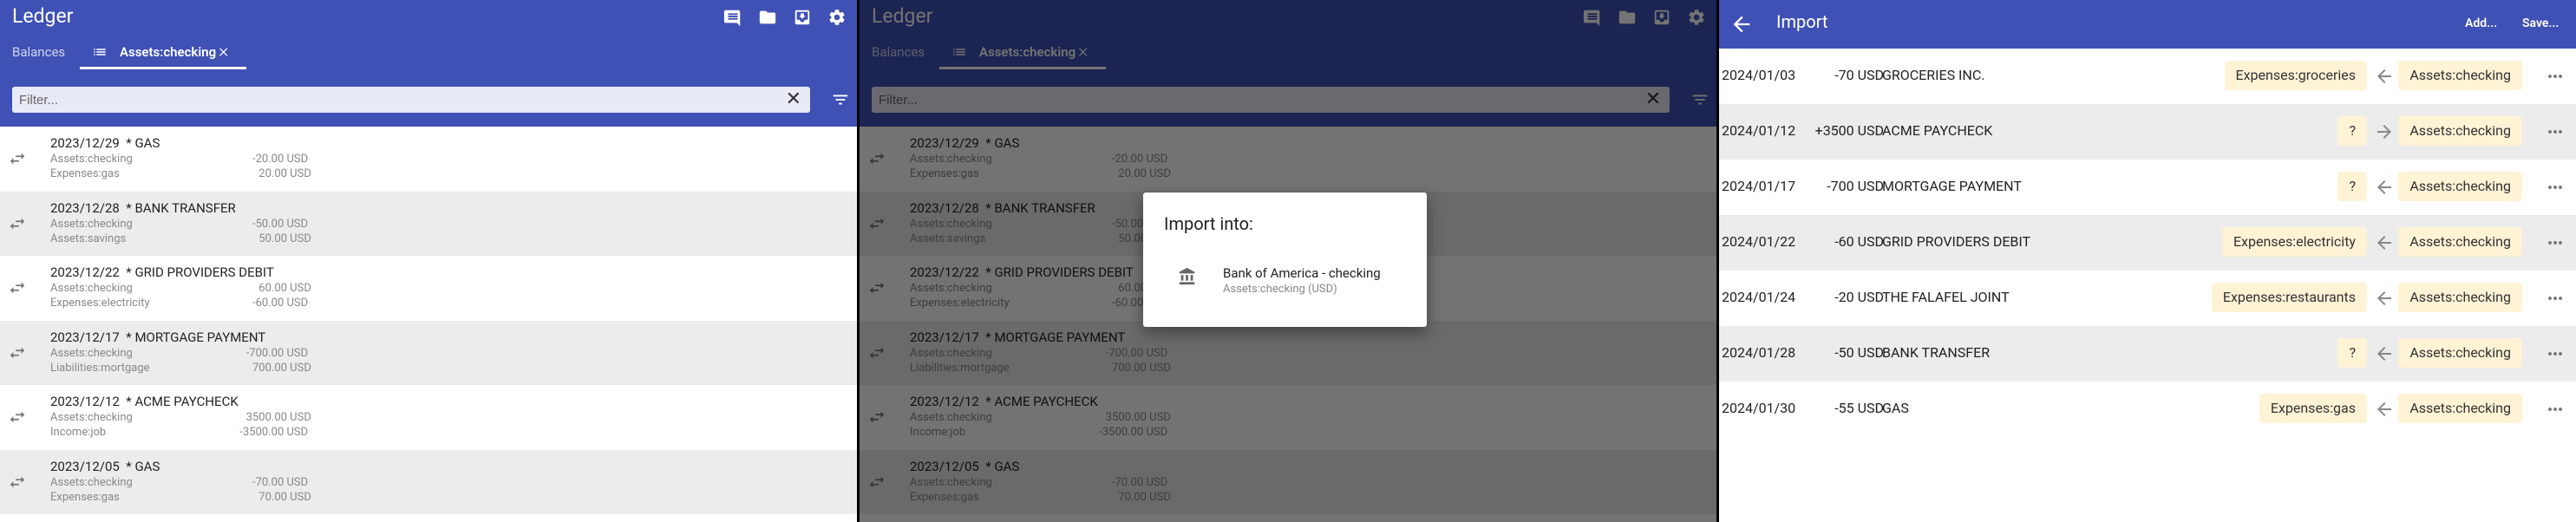 Image resolution: width=2576 pixels, height=522 pixels. I want to click on header-actions, so click(785, 17).